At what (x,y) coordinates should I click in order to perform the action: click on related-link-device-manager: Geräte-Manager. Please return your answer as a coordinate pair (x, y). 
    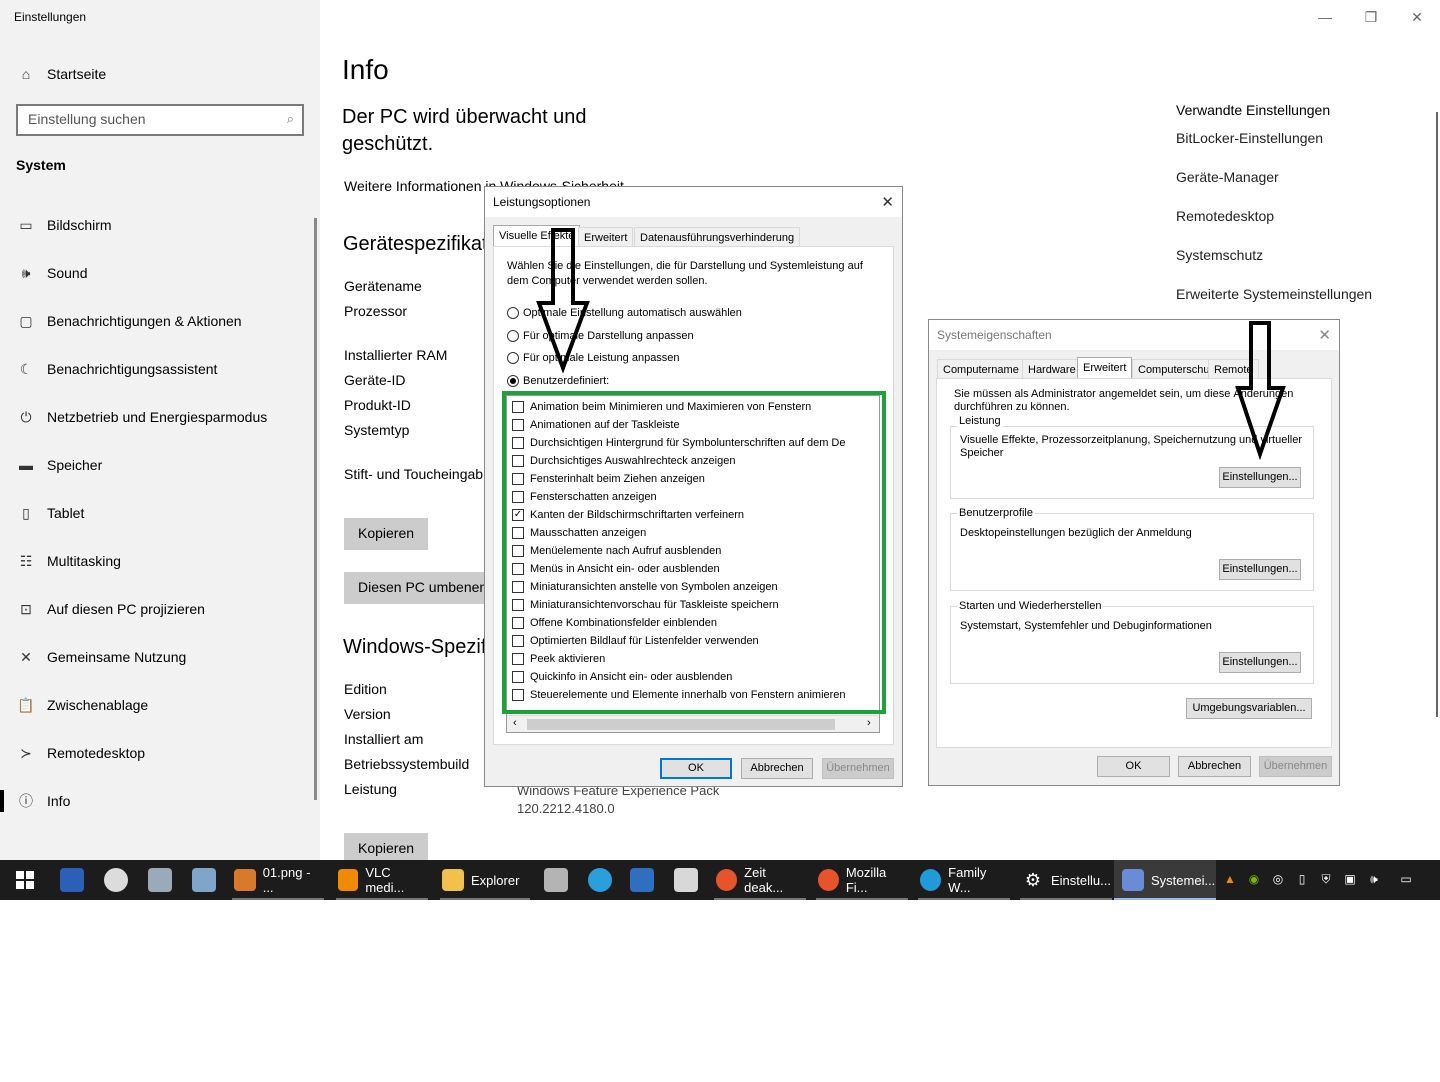
    Looking at the image, I should click on (1227, 177).